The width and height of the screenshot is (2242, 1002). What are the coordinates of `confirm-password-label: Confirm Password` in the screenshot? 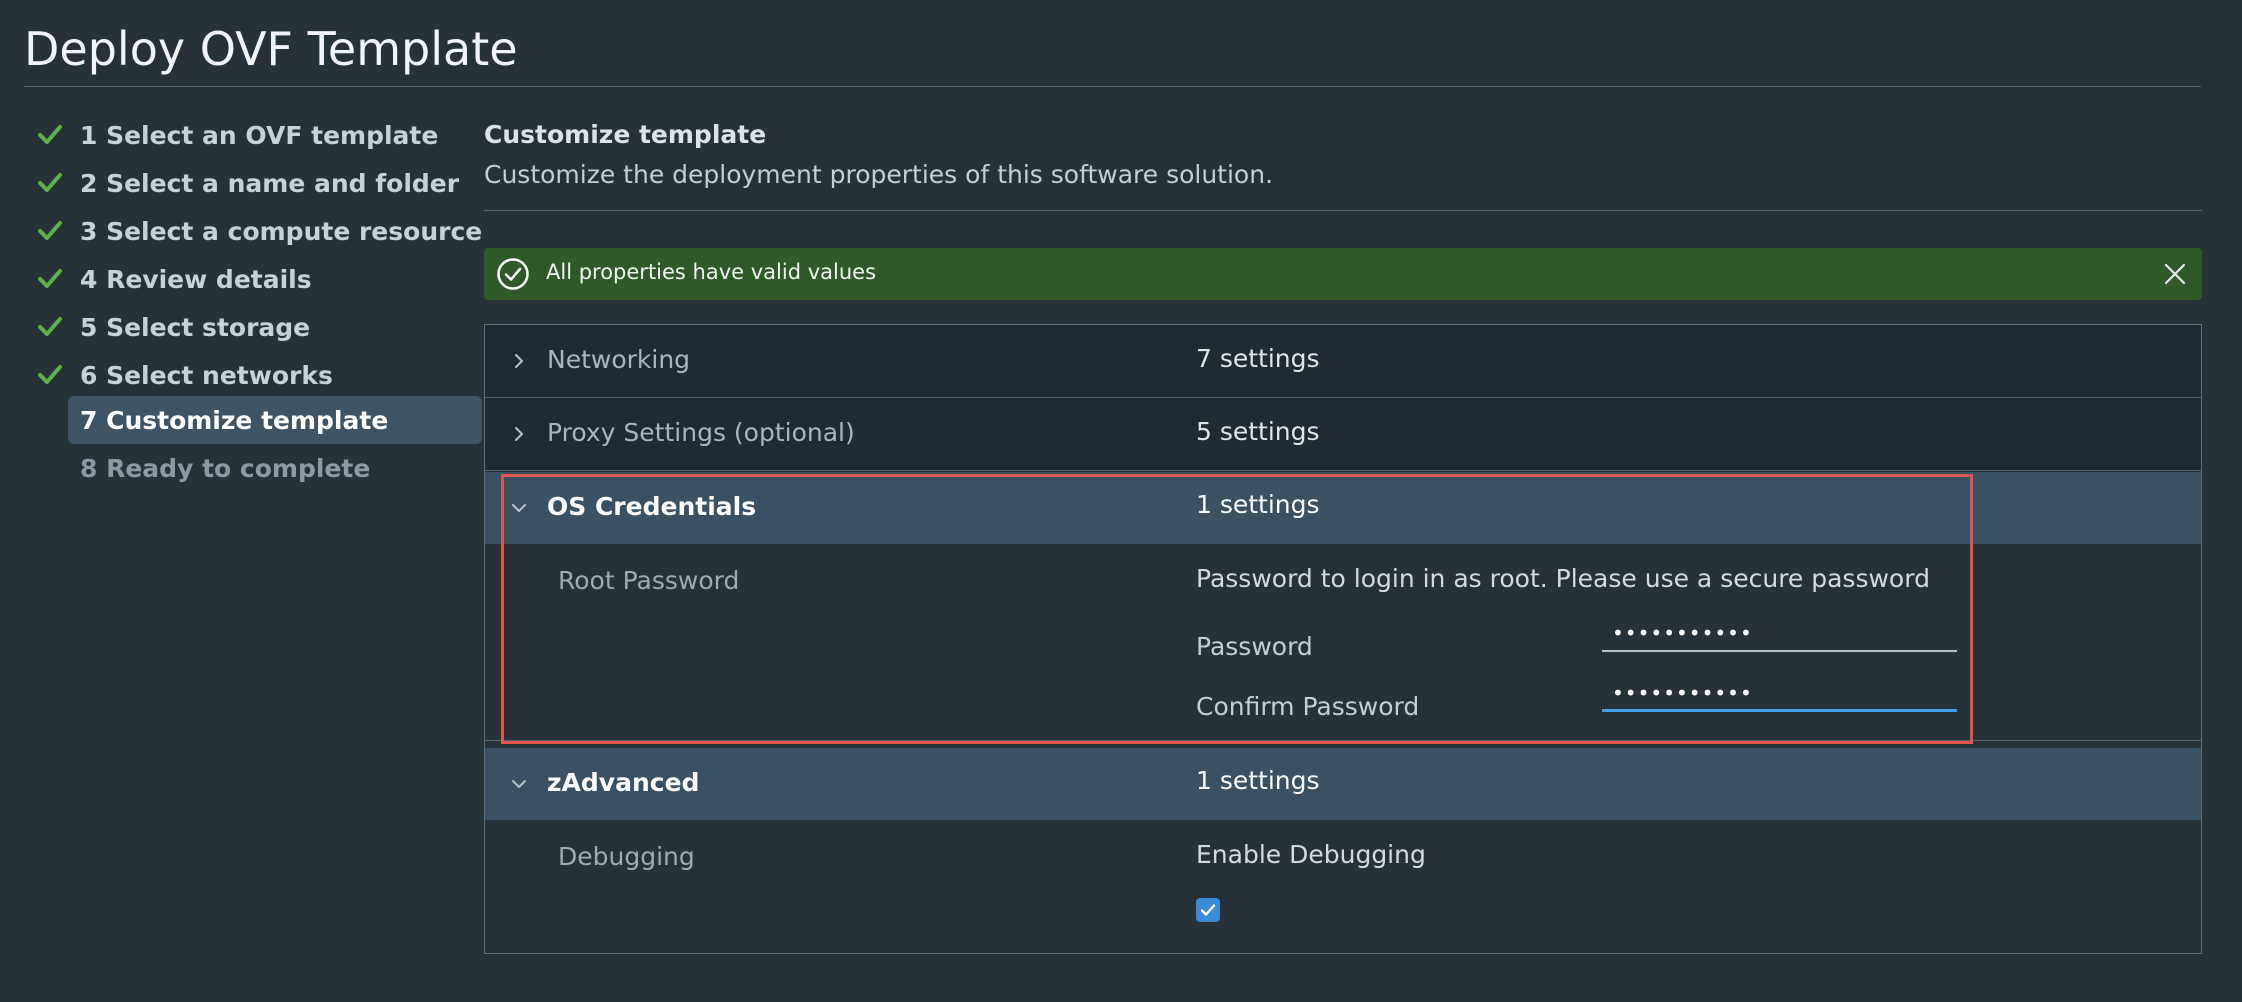 It's located at (1308, 706).